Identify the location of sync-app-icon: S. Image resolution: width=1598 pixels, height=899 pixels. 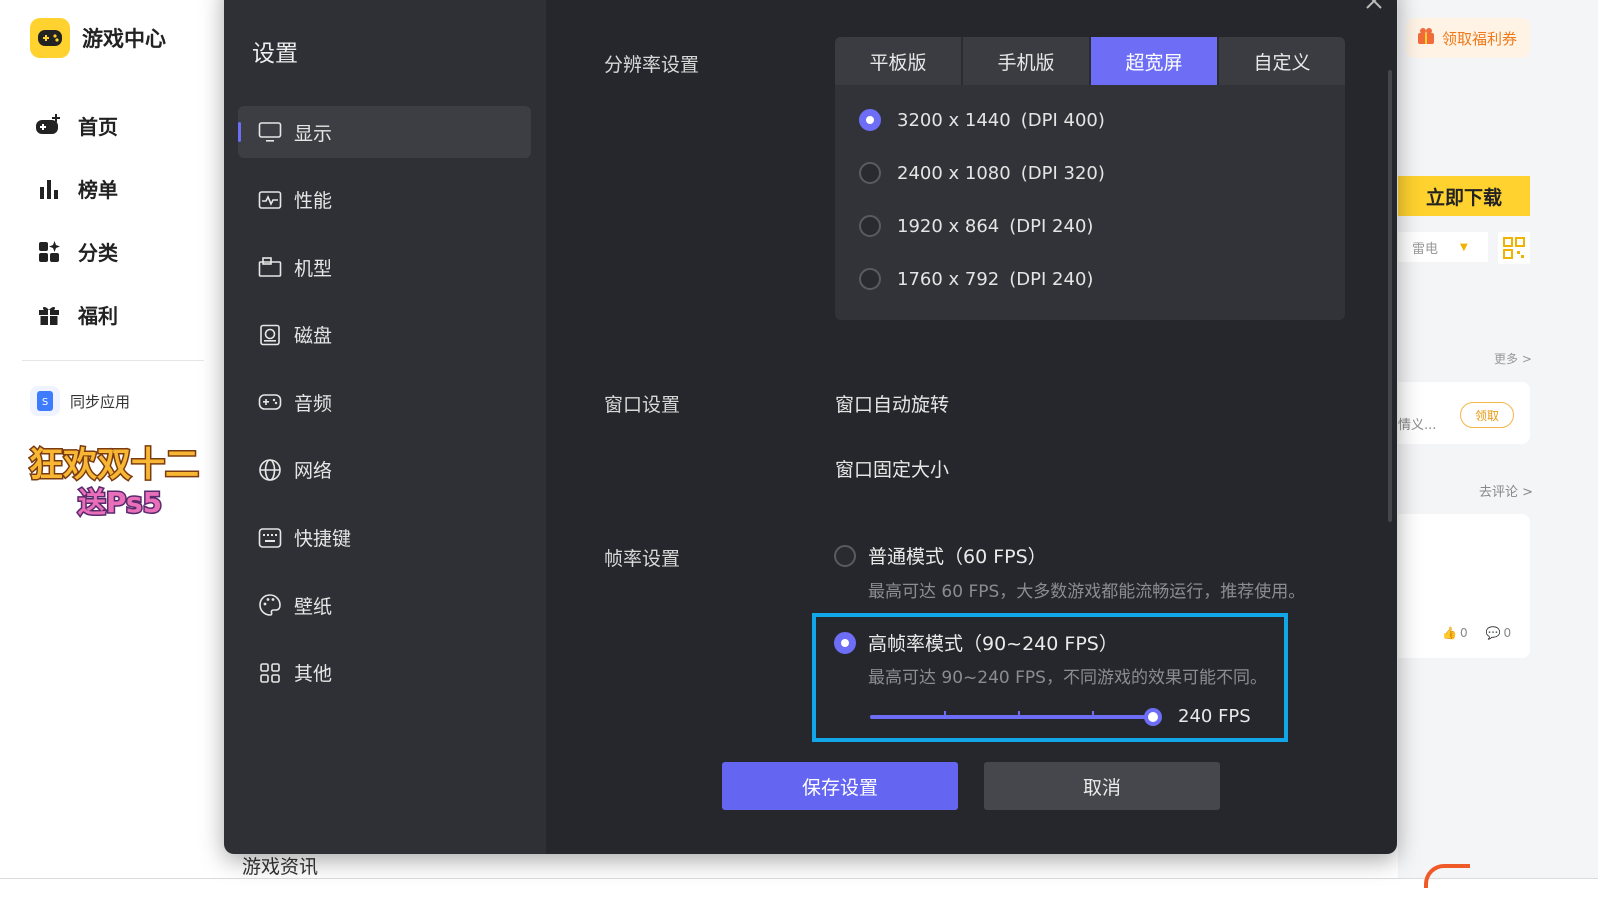
(45, 401).